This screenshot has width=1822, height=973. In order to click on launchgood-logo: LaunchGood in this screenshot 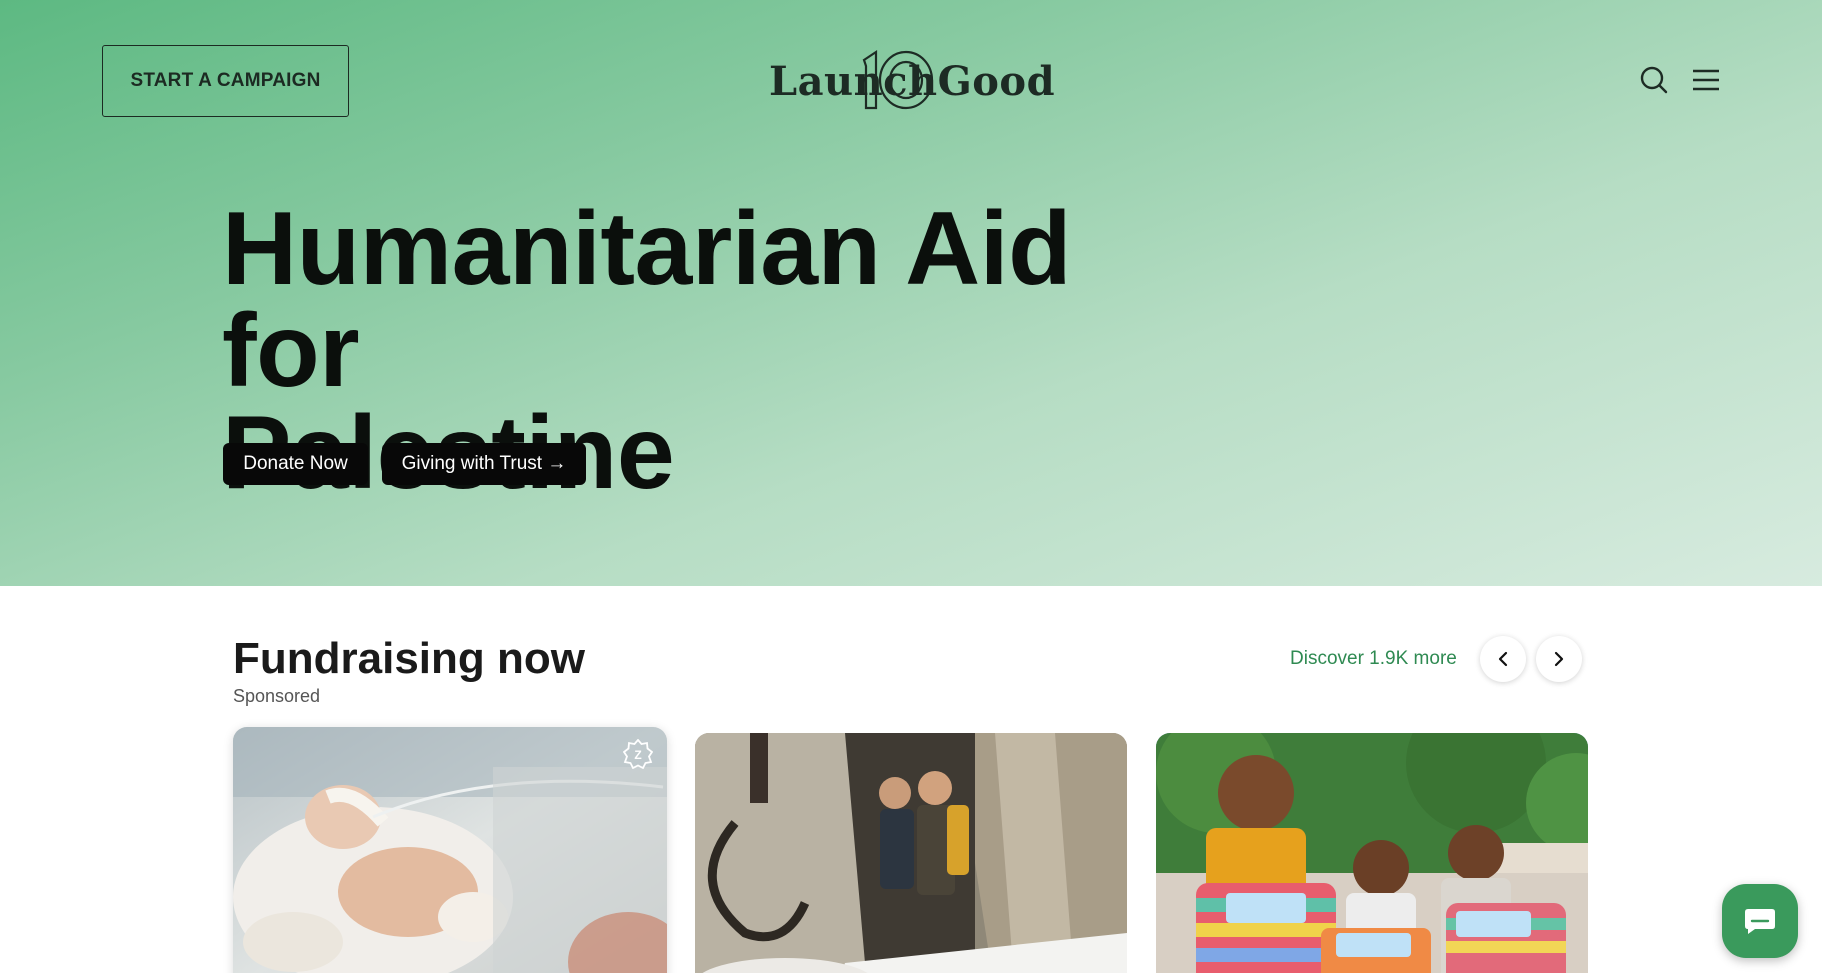, I will do `click(912, 81)`.